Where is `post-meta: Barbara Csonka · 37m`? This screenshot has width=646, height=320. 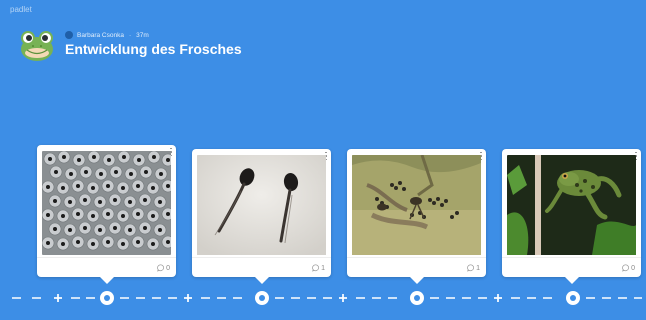
post-meta: Barbara Csonka · 37m is located at coordinates (107, 35).